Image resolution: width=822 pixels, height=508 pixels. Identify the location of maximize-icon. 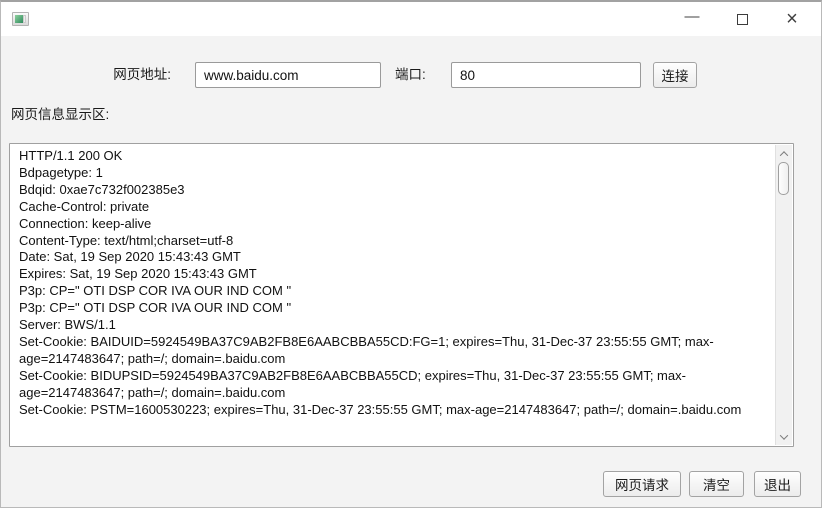
(742, 19).